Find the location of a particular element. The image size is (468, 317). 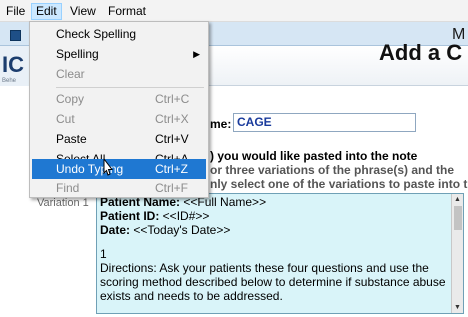

menu-item-label: Check Spelling is located at coordinates (96, 34).